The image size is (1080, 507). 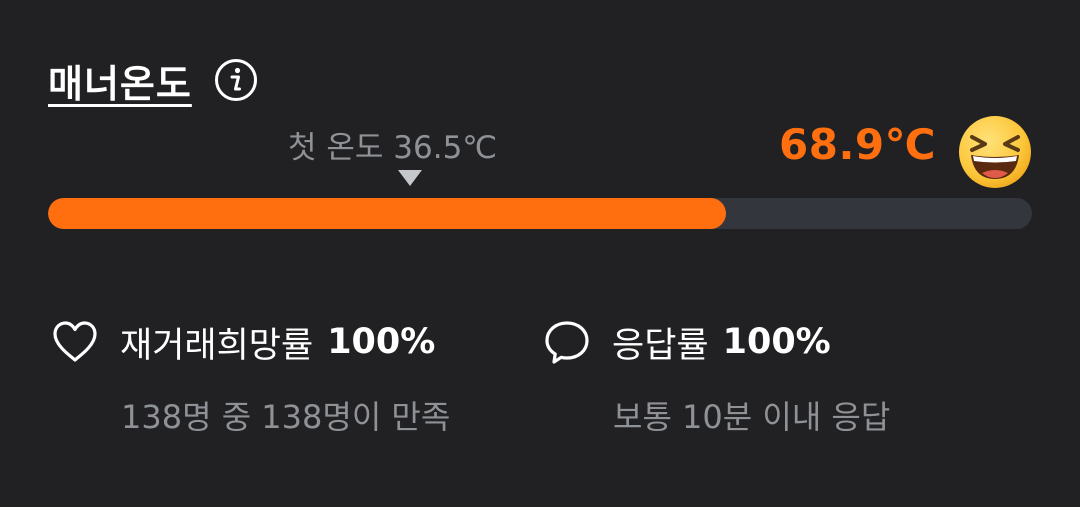 I want to click on response-rate-label: 응답률, so click(x=660, y=345).